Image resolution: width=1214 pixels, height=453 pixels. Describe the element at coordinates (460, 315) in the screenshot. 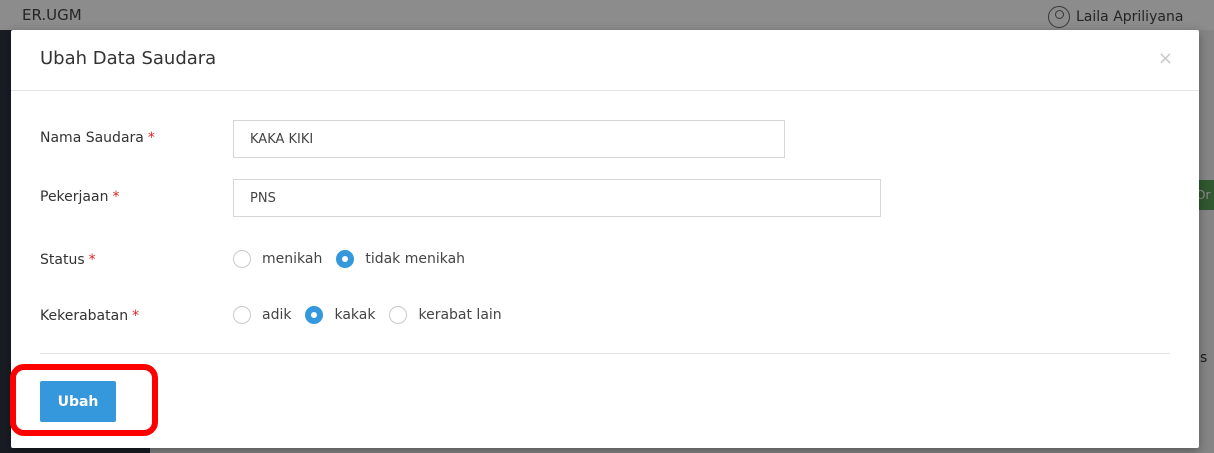

I see `kekerabatan-option-label: kerabat lain` at that location.